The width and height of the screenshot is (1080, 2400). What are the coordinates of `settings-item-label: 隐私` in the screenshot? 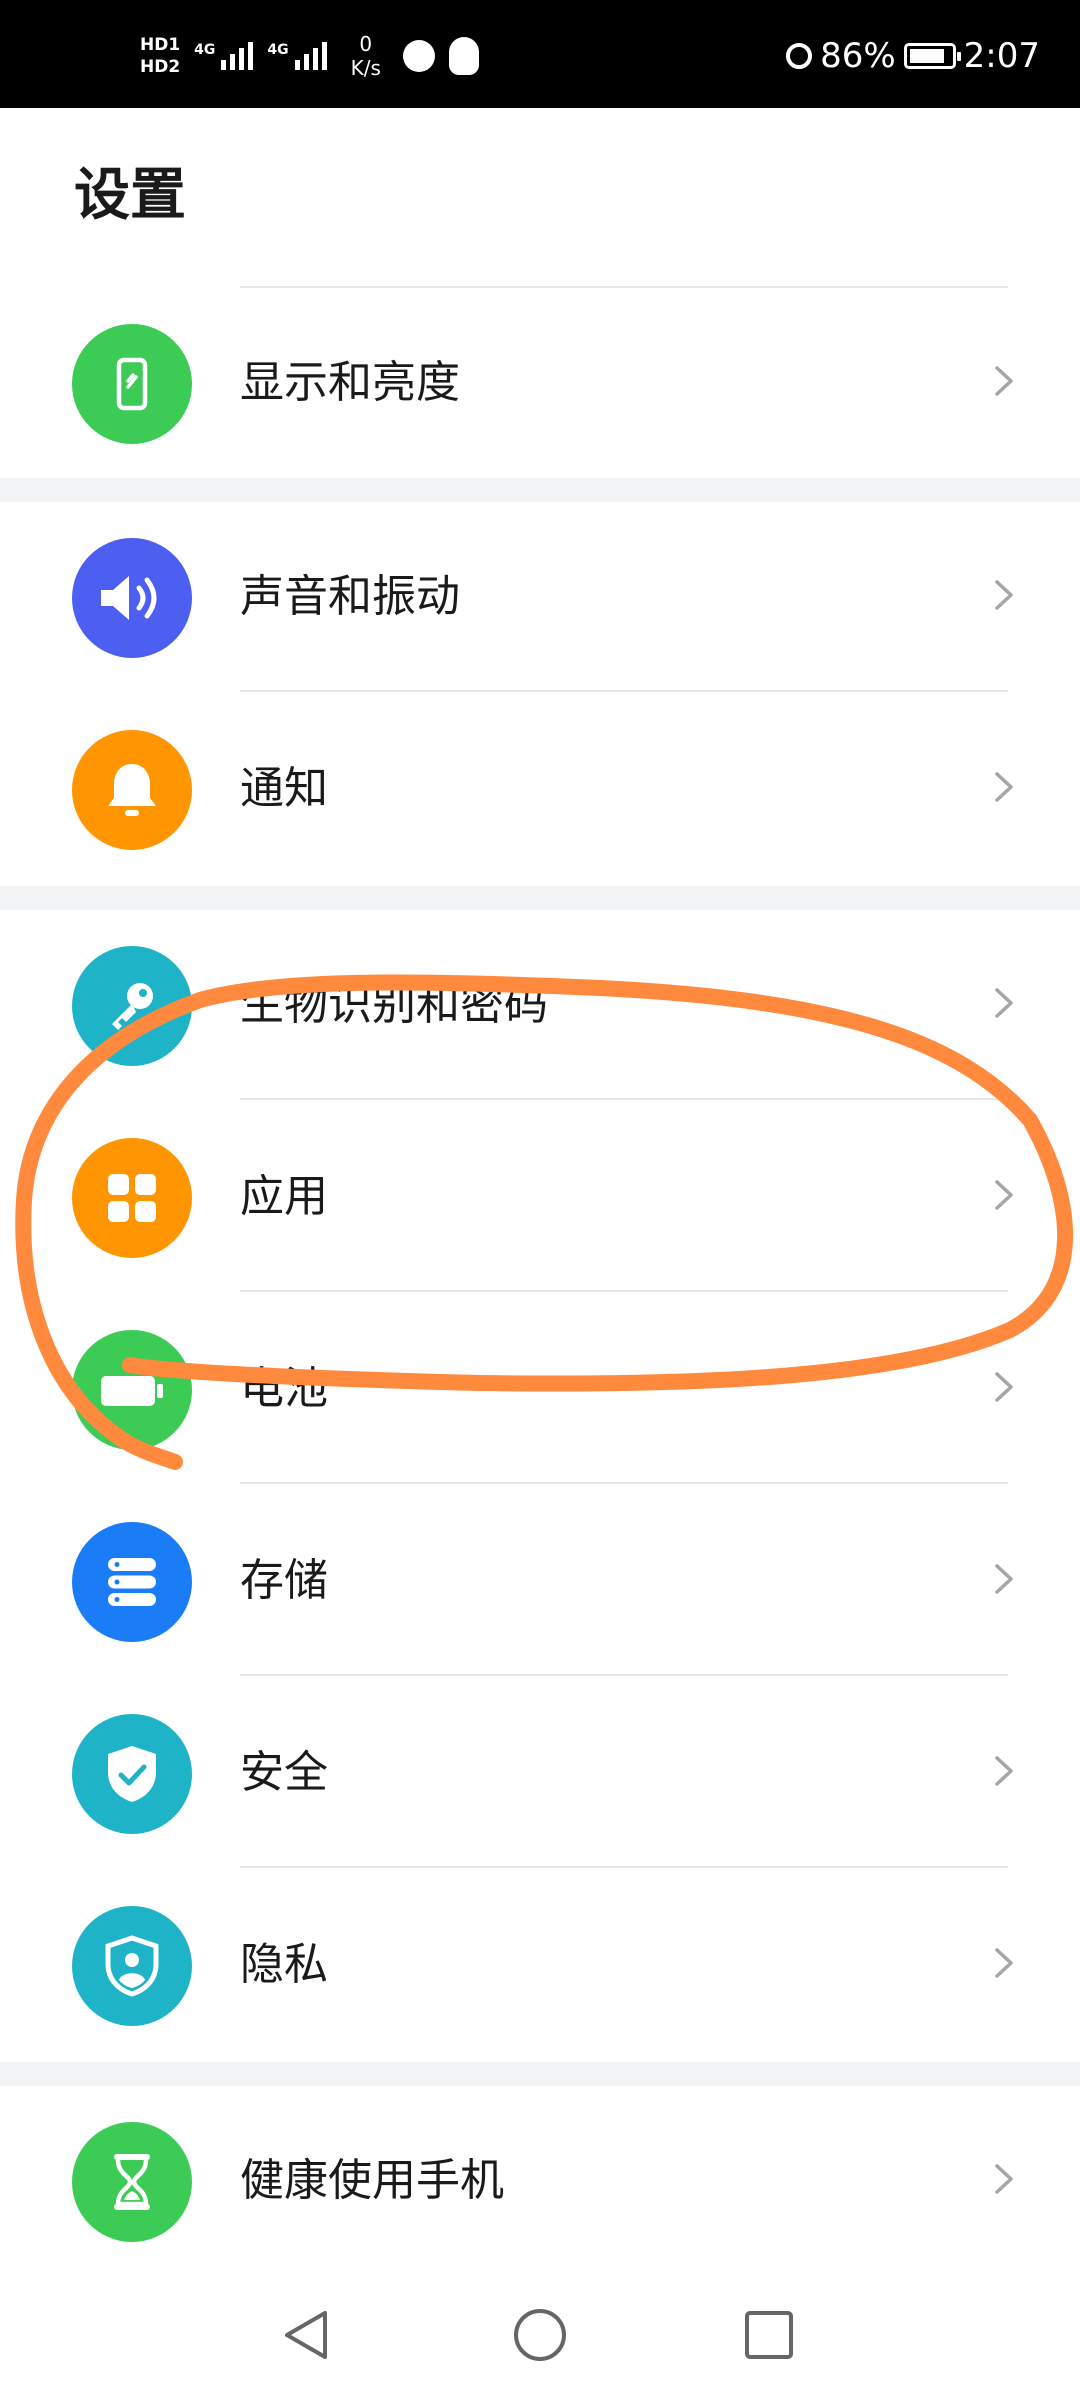 It's located at (284, 1964).